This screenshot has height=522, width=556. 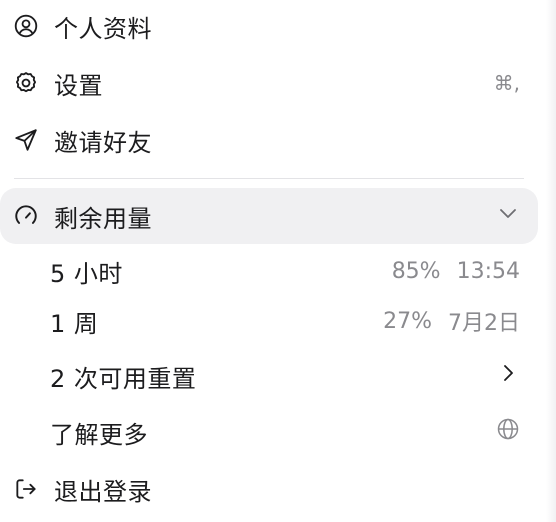 I want to click on settings-shortcut: ⌘,, so click(x=506, y=83).